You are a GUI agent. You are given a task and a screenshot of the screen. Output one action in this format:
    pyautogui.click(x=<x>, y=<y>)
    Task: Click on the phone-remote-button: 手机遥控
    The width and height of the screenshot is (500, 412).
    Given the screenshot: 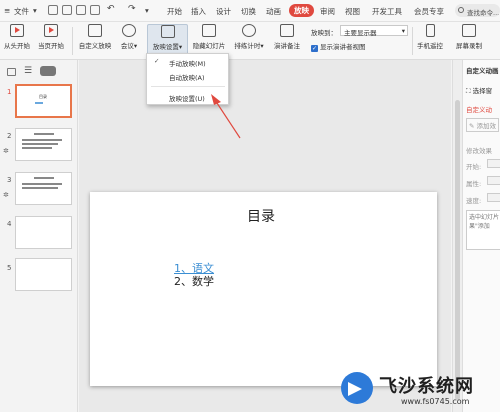 What is the action you would take?
    pyautogui.click(x=430, y=37)
    